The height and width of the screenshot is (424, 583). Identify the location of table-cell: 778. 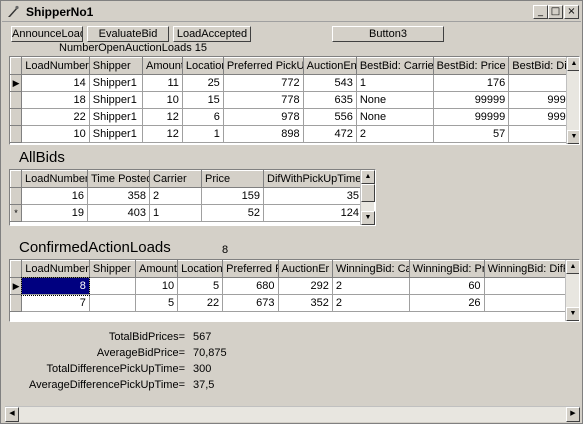
(263, 100).